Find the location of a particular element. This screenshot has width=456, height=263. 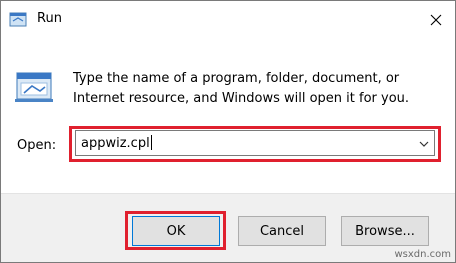

watermark: wsxdn.com is located at coordinates (422, 254).